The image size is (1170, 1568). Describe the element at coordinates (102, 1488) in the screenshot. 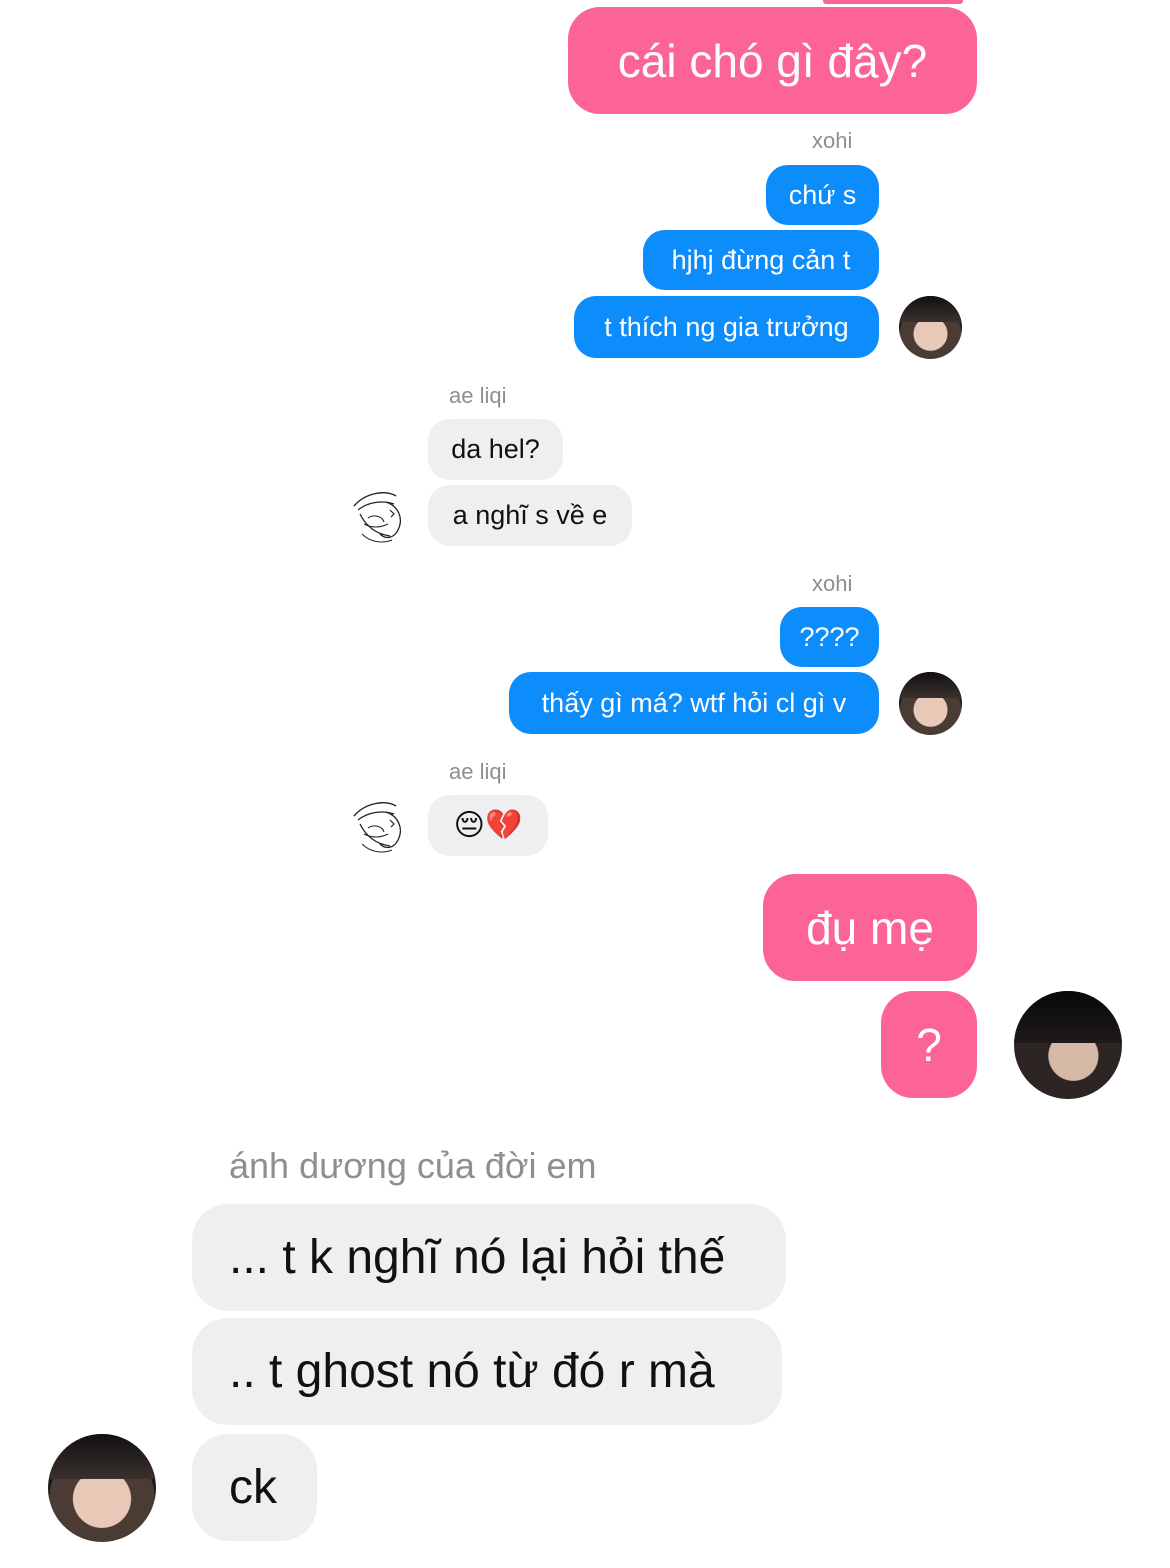

I see `avatar-anhduong` at that location.